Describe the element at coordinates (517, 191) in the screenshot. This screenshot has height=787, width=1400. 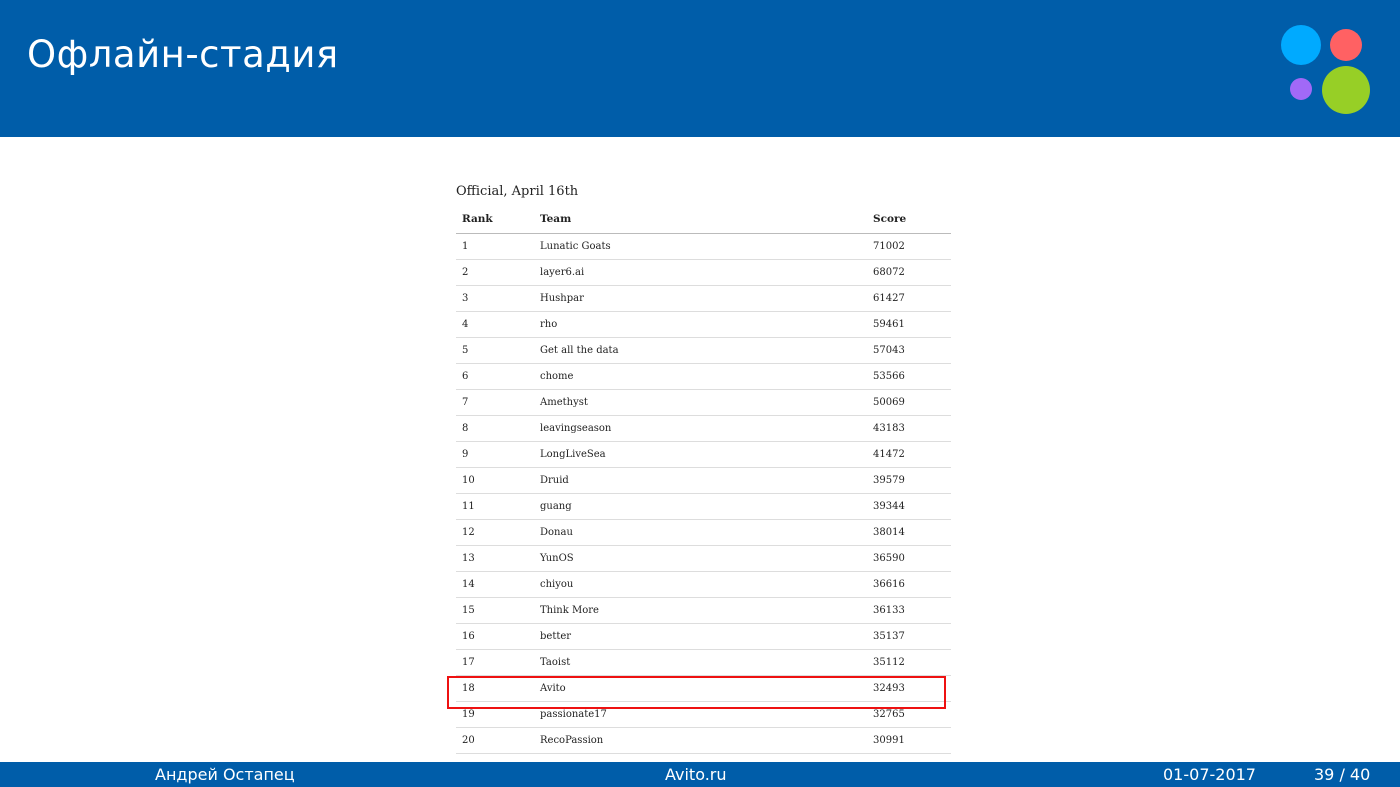
I see `leaderboard-title: Official, April 16th` at that location.